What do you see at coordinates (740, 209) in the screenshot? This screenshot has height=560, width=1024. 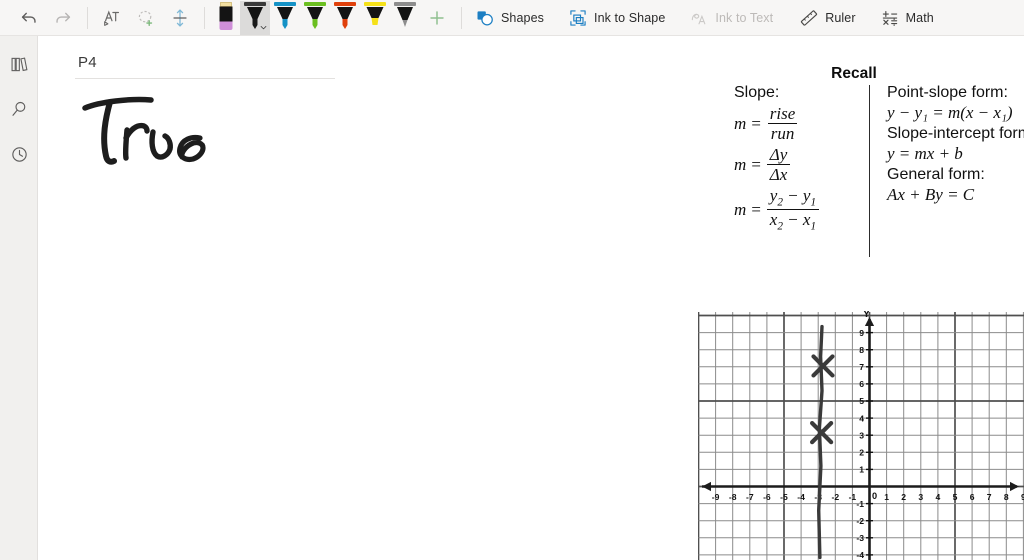 I see `m-symbol-3: m` at bounding box center [740, 209].